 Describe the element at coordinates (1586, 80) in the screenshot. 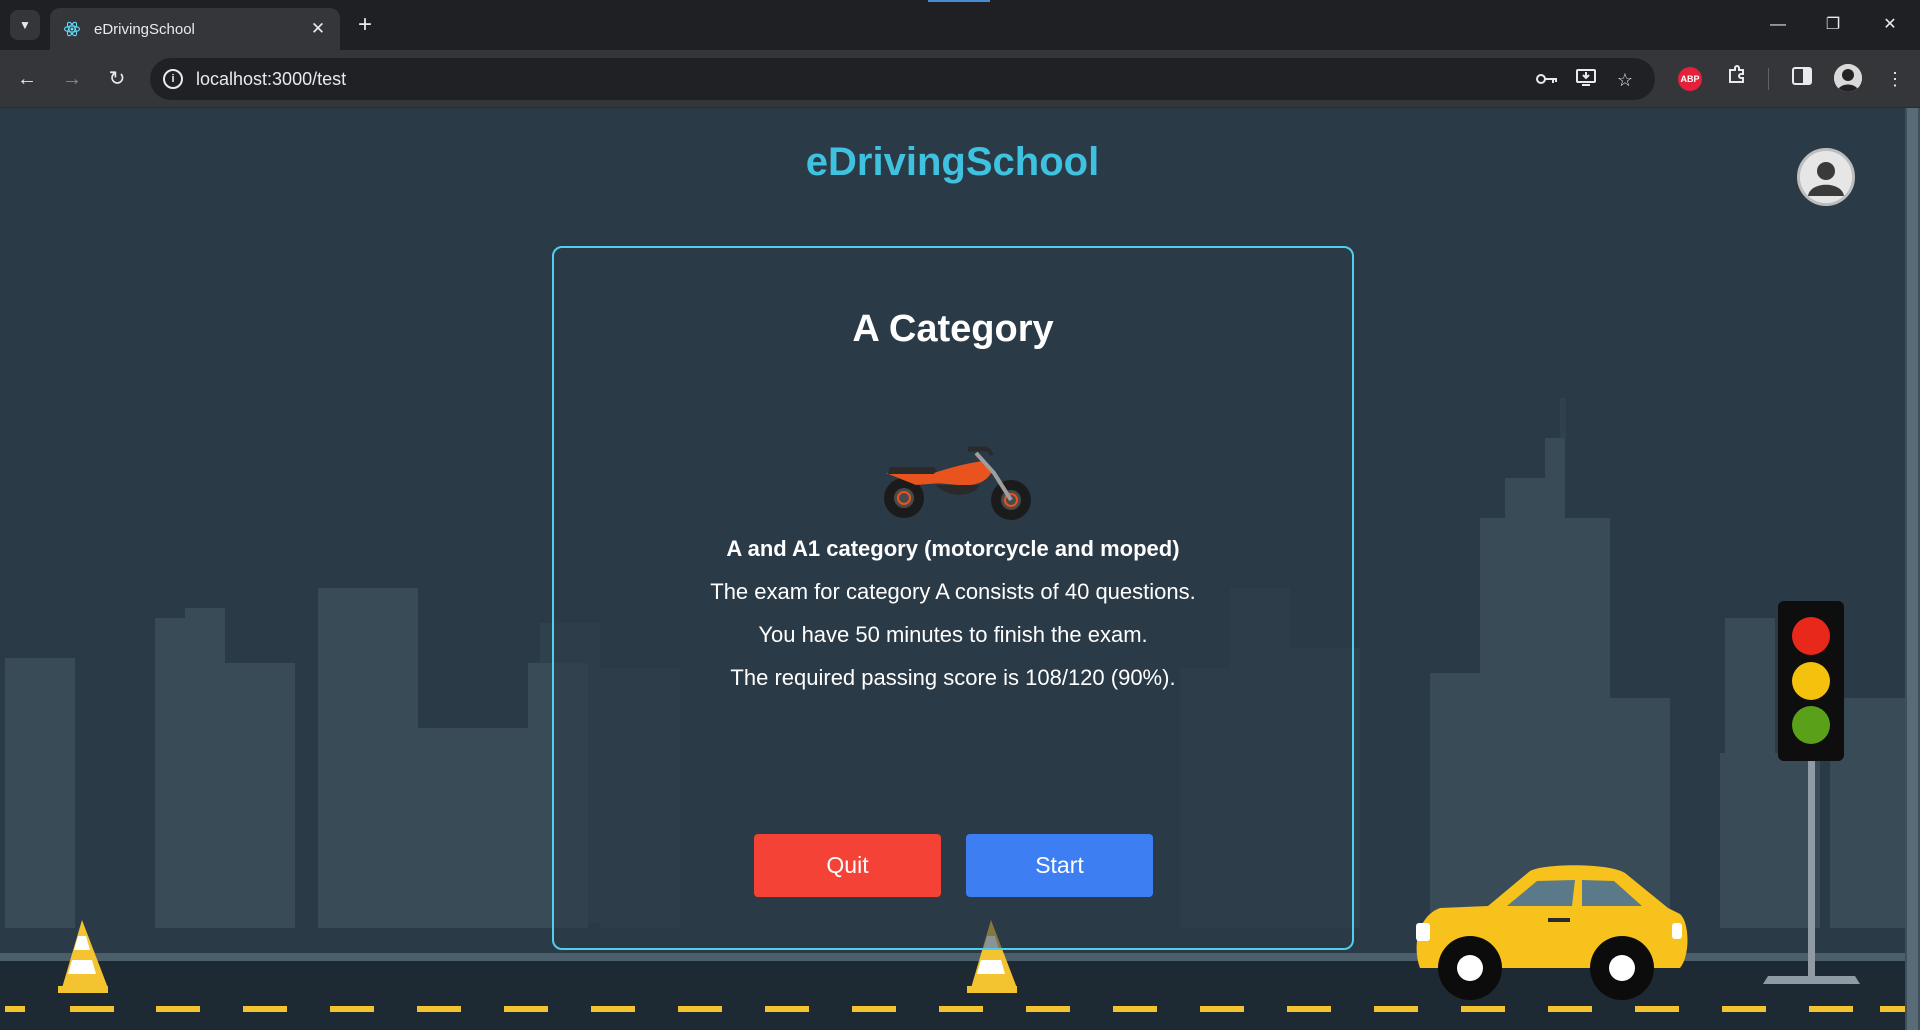

I see `install-app-icon` at that location.